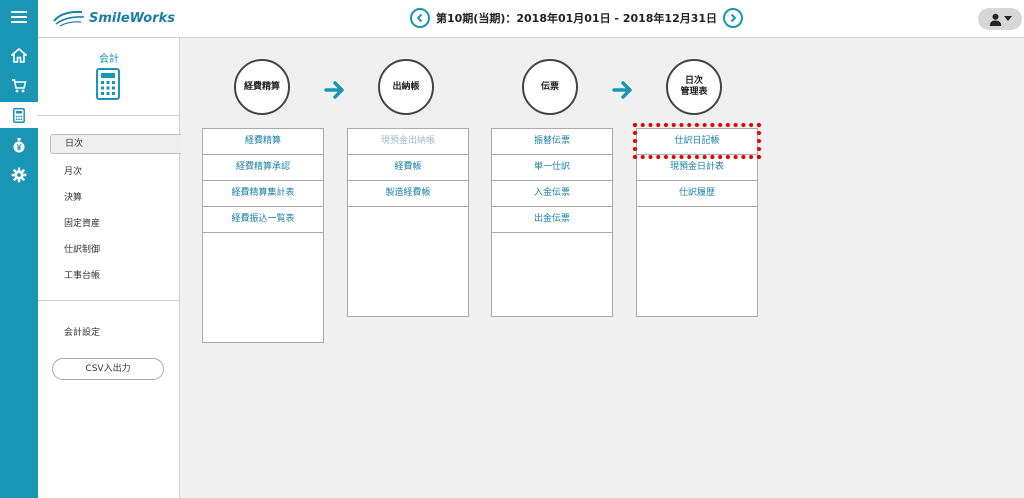 This screenshot has height=498, width=1024. What do you see at coordinates (109, 59) in the screenshot?
I see `sidebar-title: 会計` at bounding box center [109, 59].